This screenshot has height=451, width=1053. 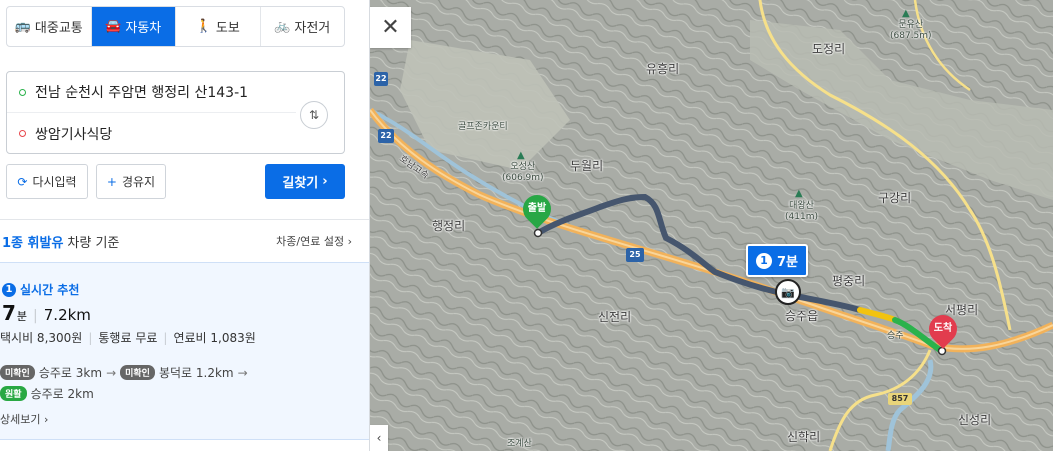 What do you see at coordinates (22, 92) in the screenshot?
I see `origin-dot-icon` at bounding box center [22, 92].